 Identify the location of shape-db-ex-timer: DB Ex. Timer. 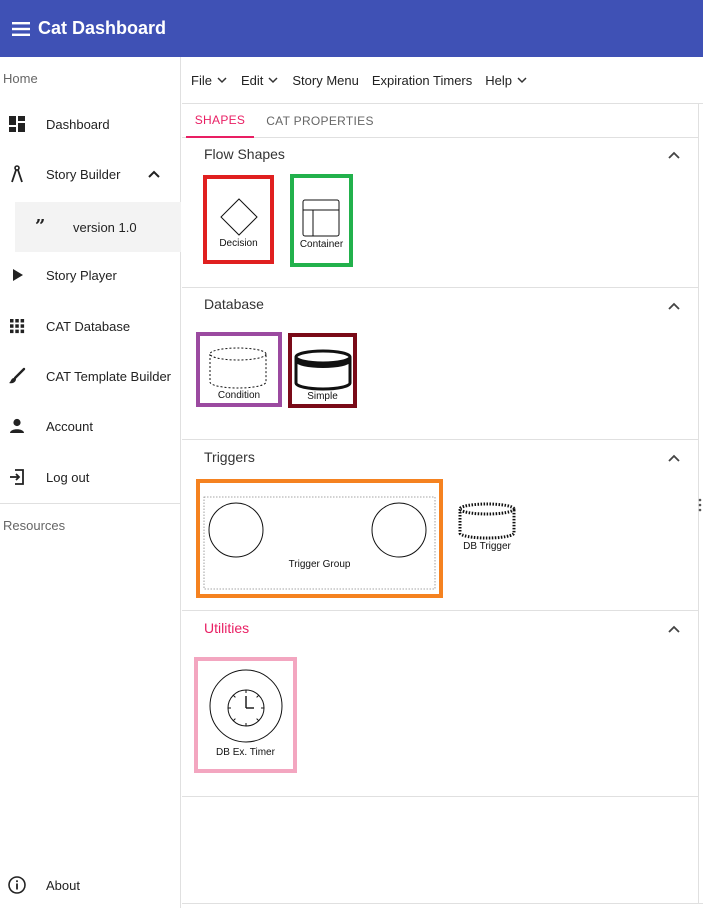
(245, 715).